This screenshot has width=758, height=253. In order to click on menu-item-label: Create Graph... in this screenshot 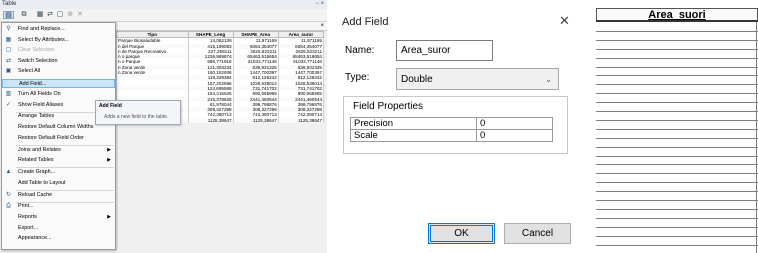, I will do `click(37, 172)`.